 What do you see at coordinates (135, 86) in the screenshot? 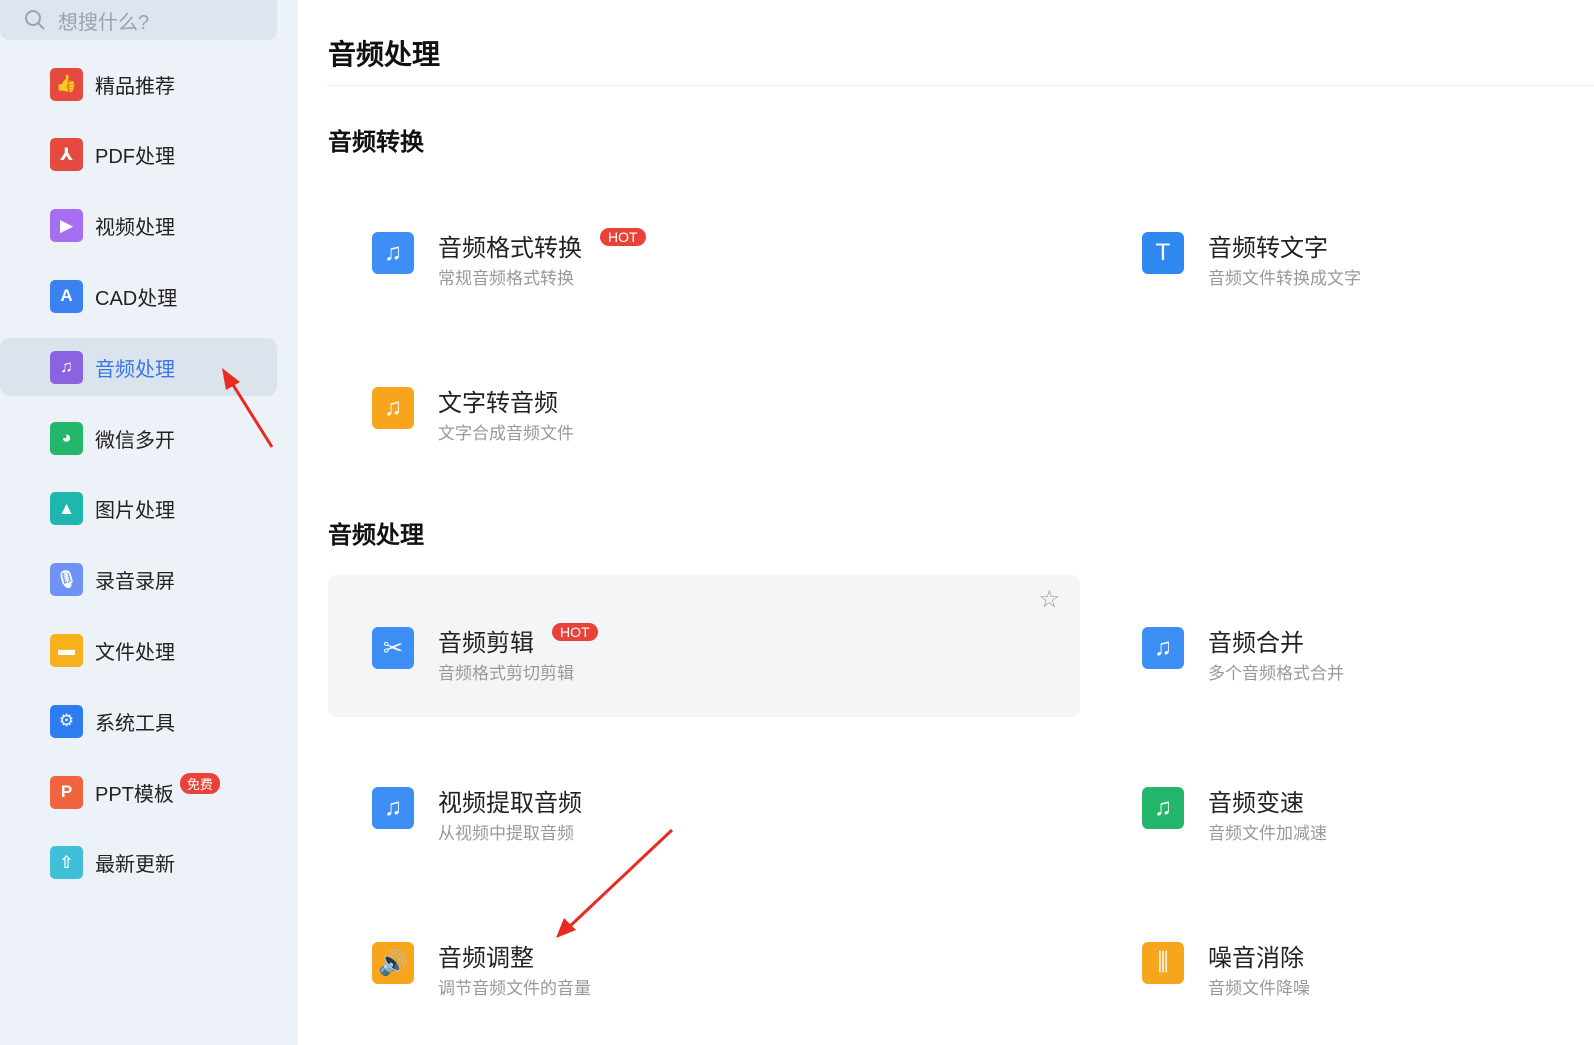
I see `sidebar-item-label: 精品推荐` at bounding box center [135, 86].